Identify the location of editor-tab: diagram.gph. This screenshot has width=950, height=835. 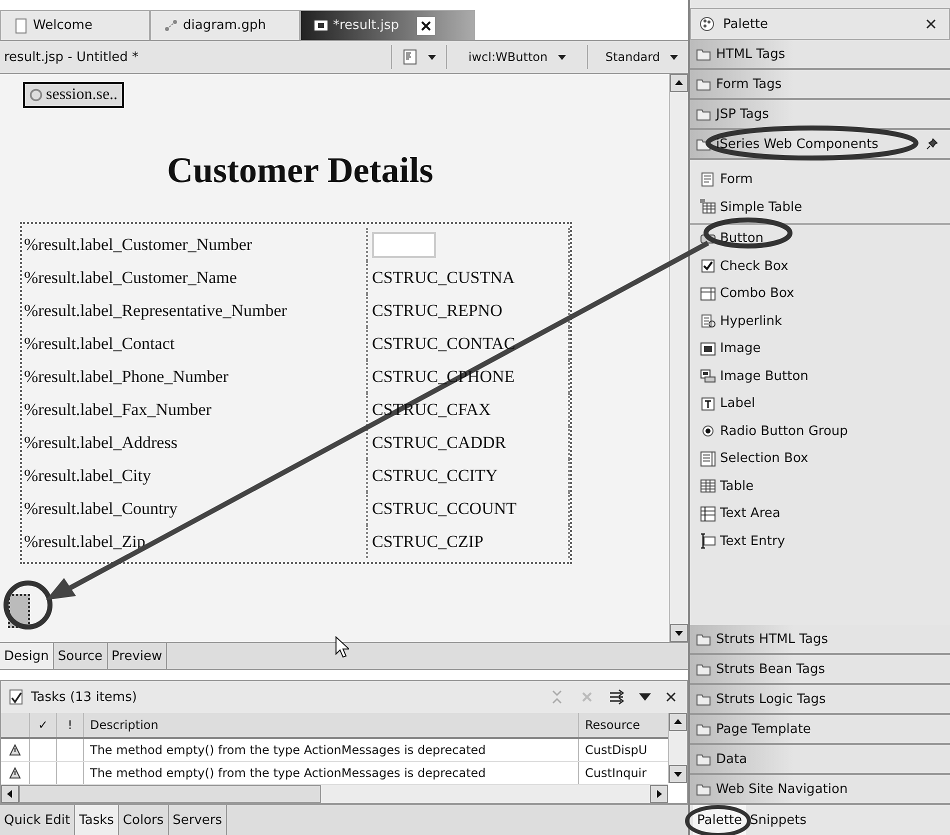
(225, 25).